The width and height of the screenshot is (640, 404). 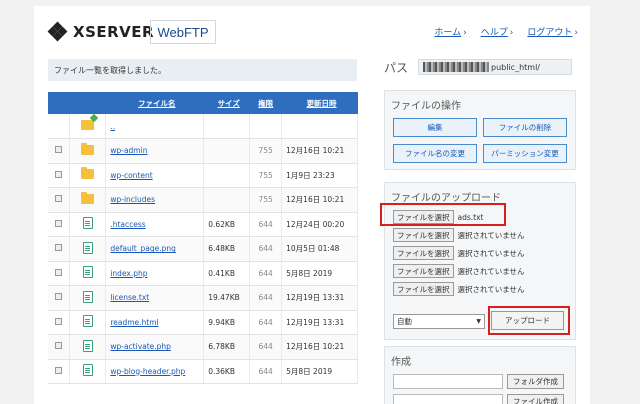 What do you see at coordinates (435, 153) in the screenshot?
I see `rename-file-button: ファイル名の変更` at bounding box center [435, 153].